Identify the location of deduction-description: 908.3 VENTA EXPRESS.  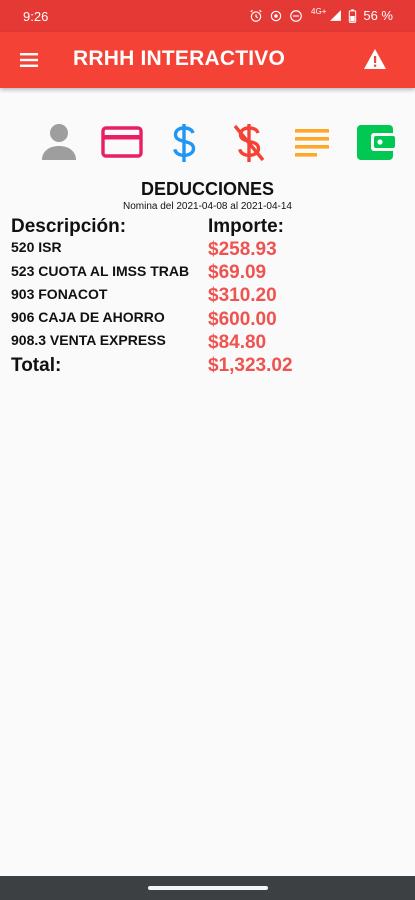
(88, 340).